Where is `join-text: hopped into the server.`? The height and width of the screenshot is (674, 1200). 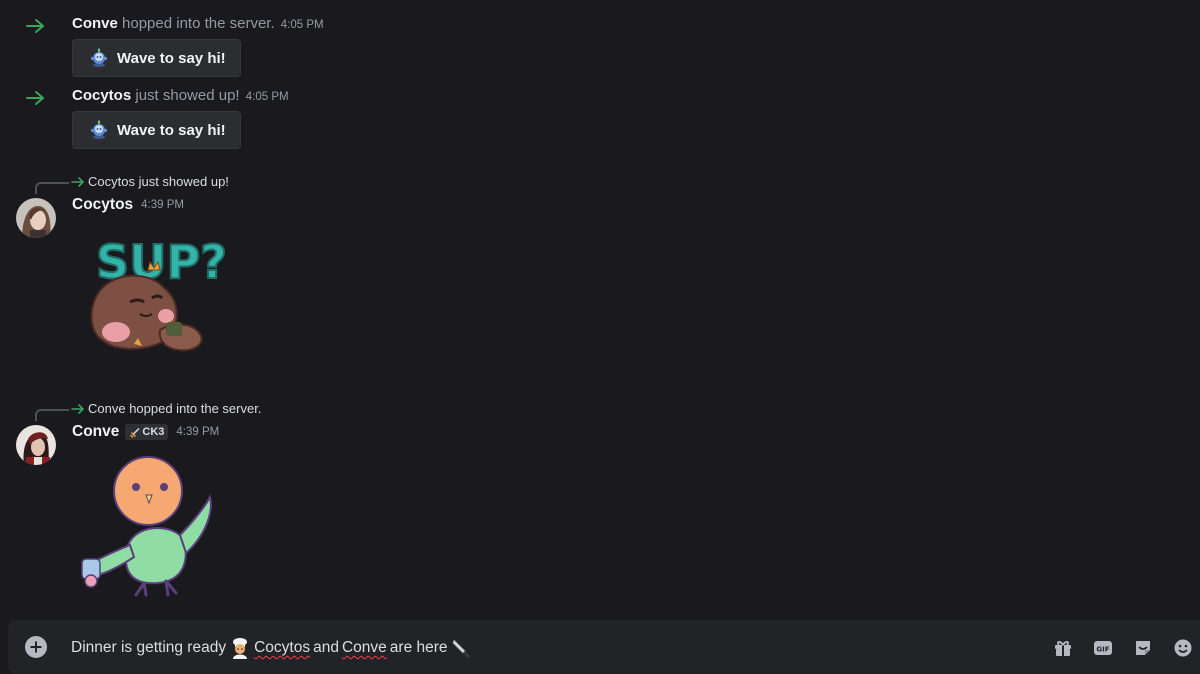
join-text: hopped into the server. is located at coordinates (198, 23).